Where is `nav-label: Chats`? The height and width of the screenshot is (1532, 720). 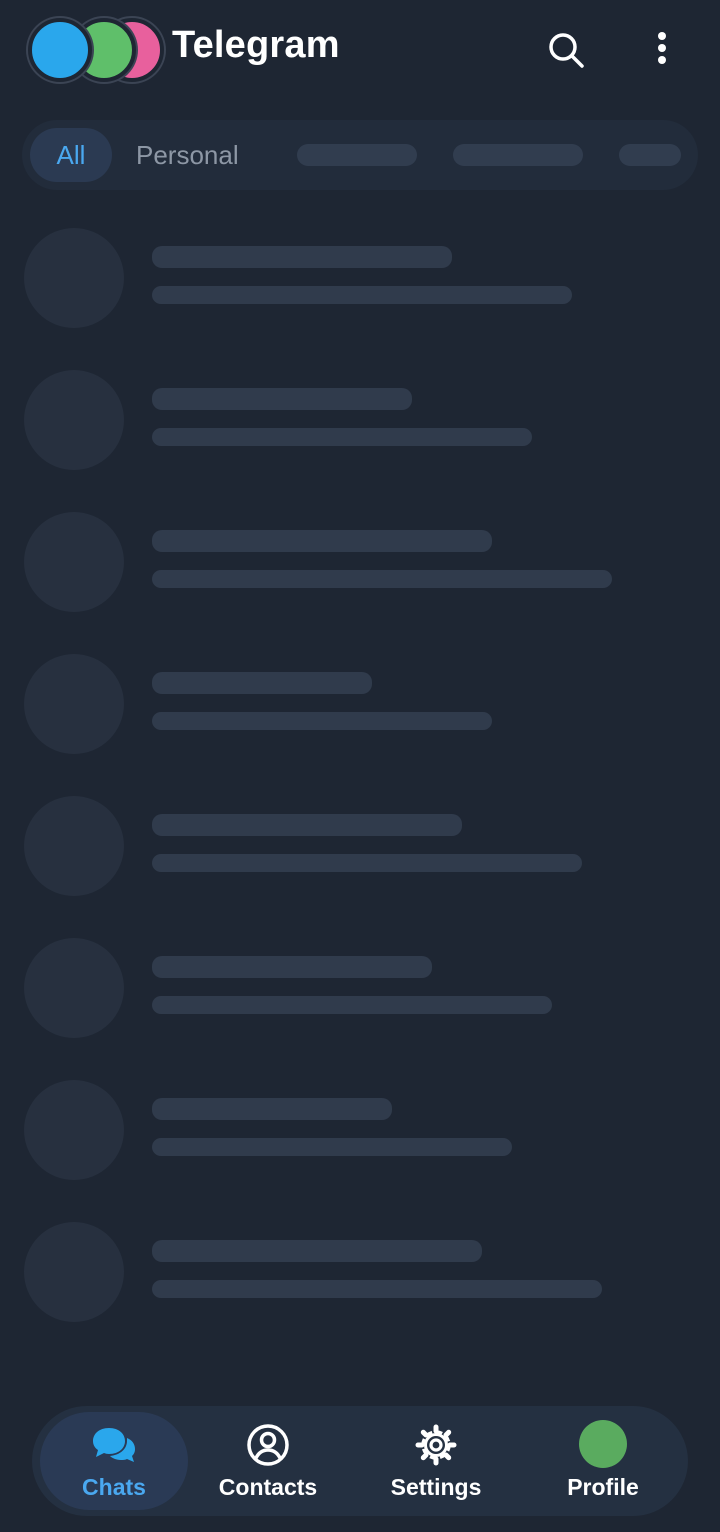 nav-label: Chats is located at coordinates (114, 1487).